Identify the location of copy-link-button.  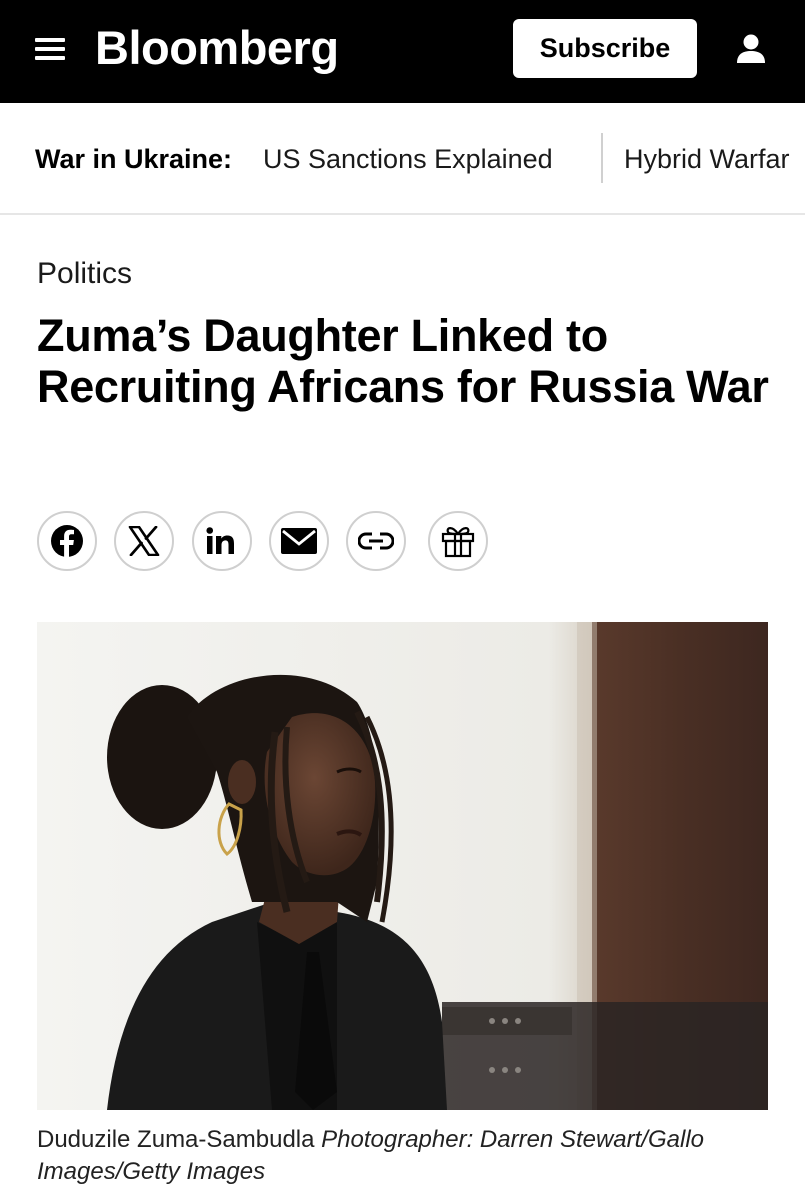
(376, 541).